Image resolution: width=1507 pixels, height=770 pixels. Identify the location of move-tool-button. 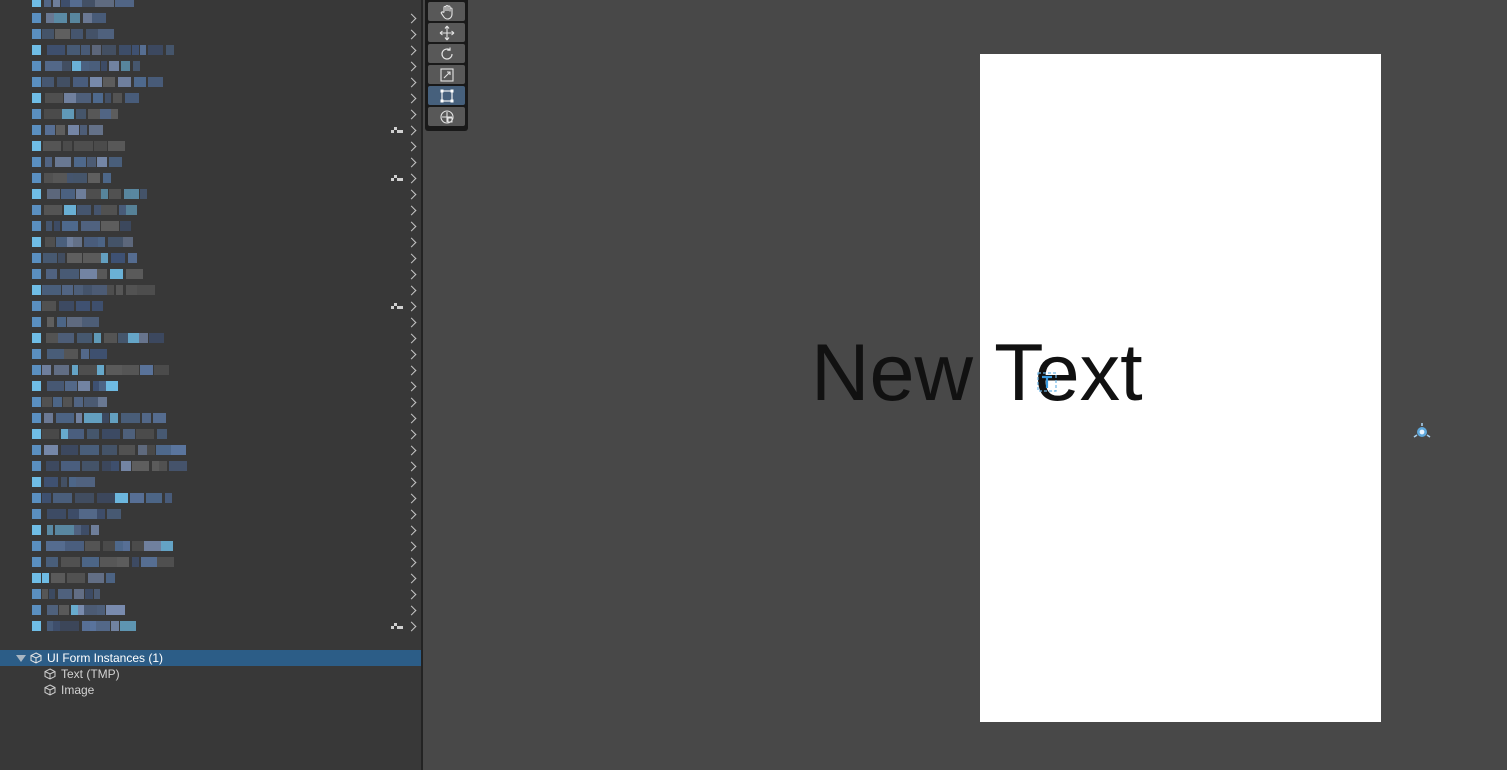
(446, 32).